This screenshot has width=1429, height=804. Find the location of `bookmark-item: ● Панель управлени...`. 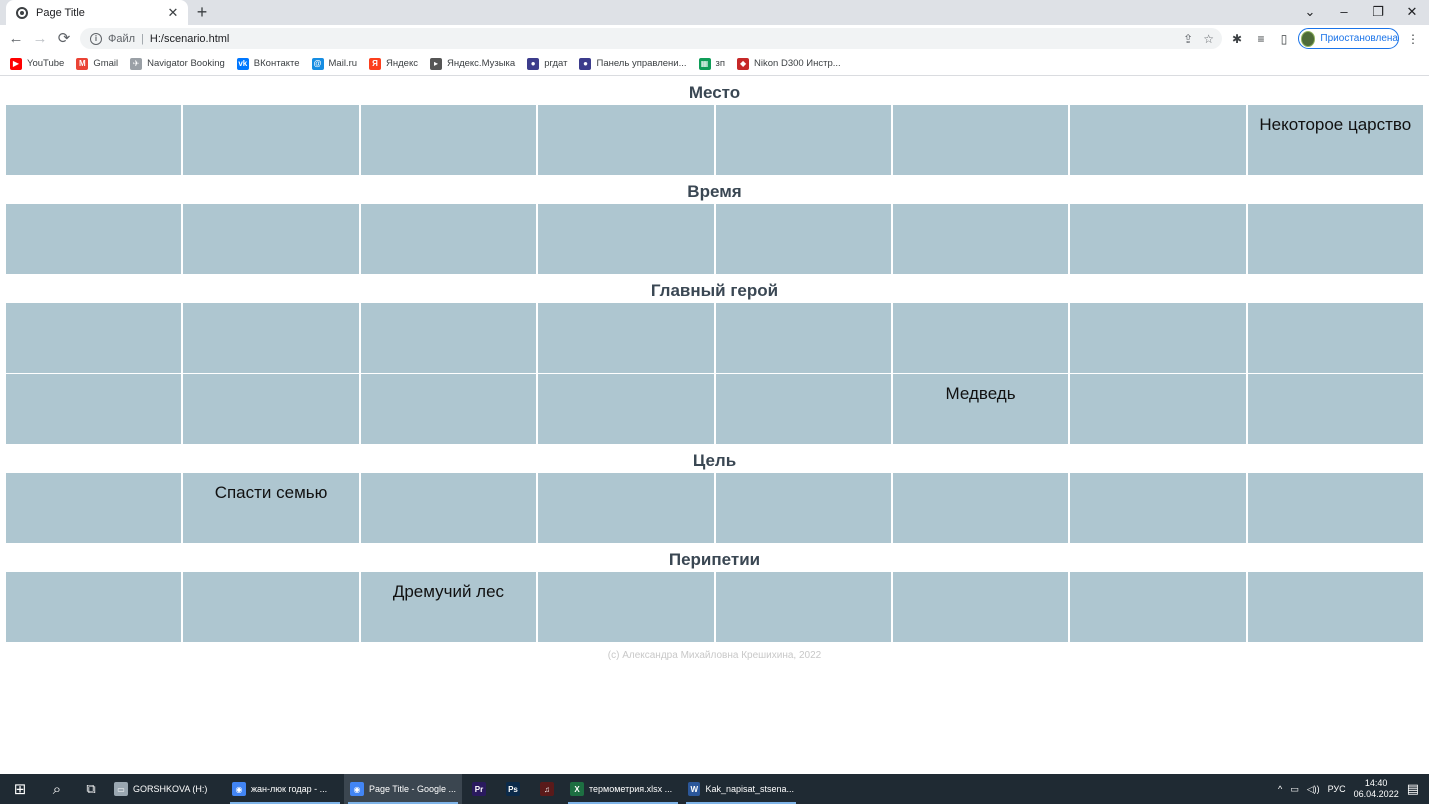

bookmark-item: ● Панель управлени... is located at coordinates (633, 63).